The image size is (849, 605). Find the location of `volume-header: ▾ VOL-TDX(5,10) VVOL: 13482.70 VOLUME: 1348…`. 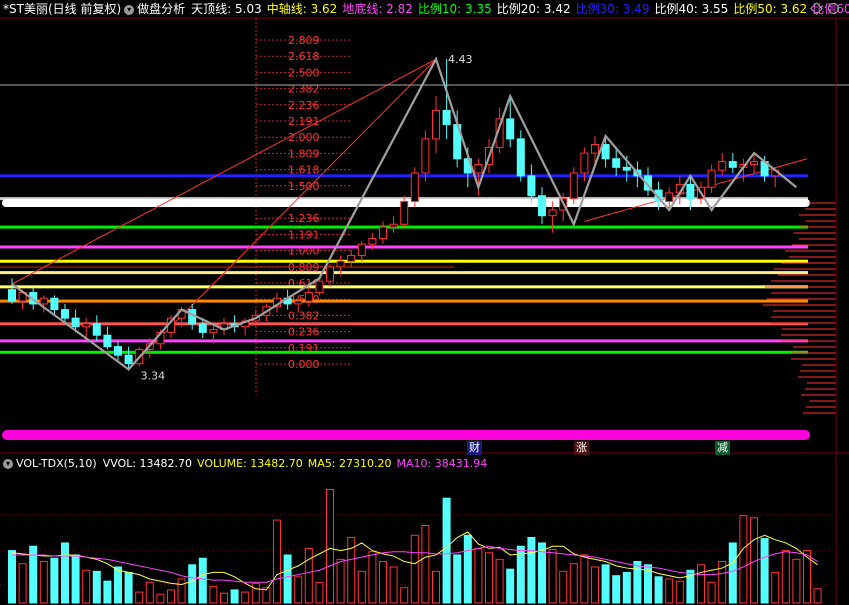

volume-header: ▾ VOL-TDX(5,10) VVOL: 13482.70 VOLUME: 1348… is located at coordinates (424, 463).